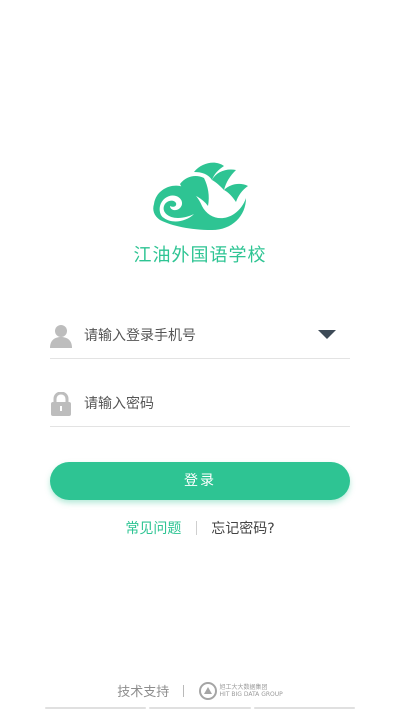 The image size is (400, 711). Describe the element at coordinates (200, 481) in the screenshot. I see `login-button: 登录` at that location.